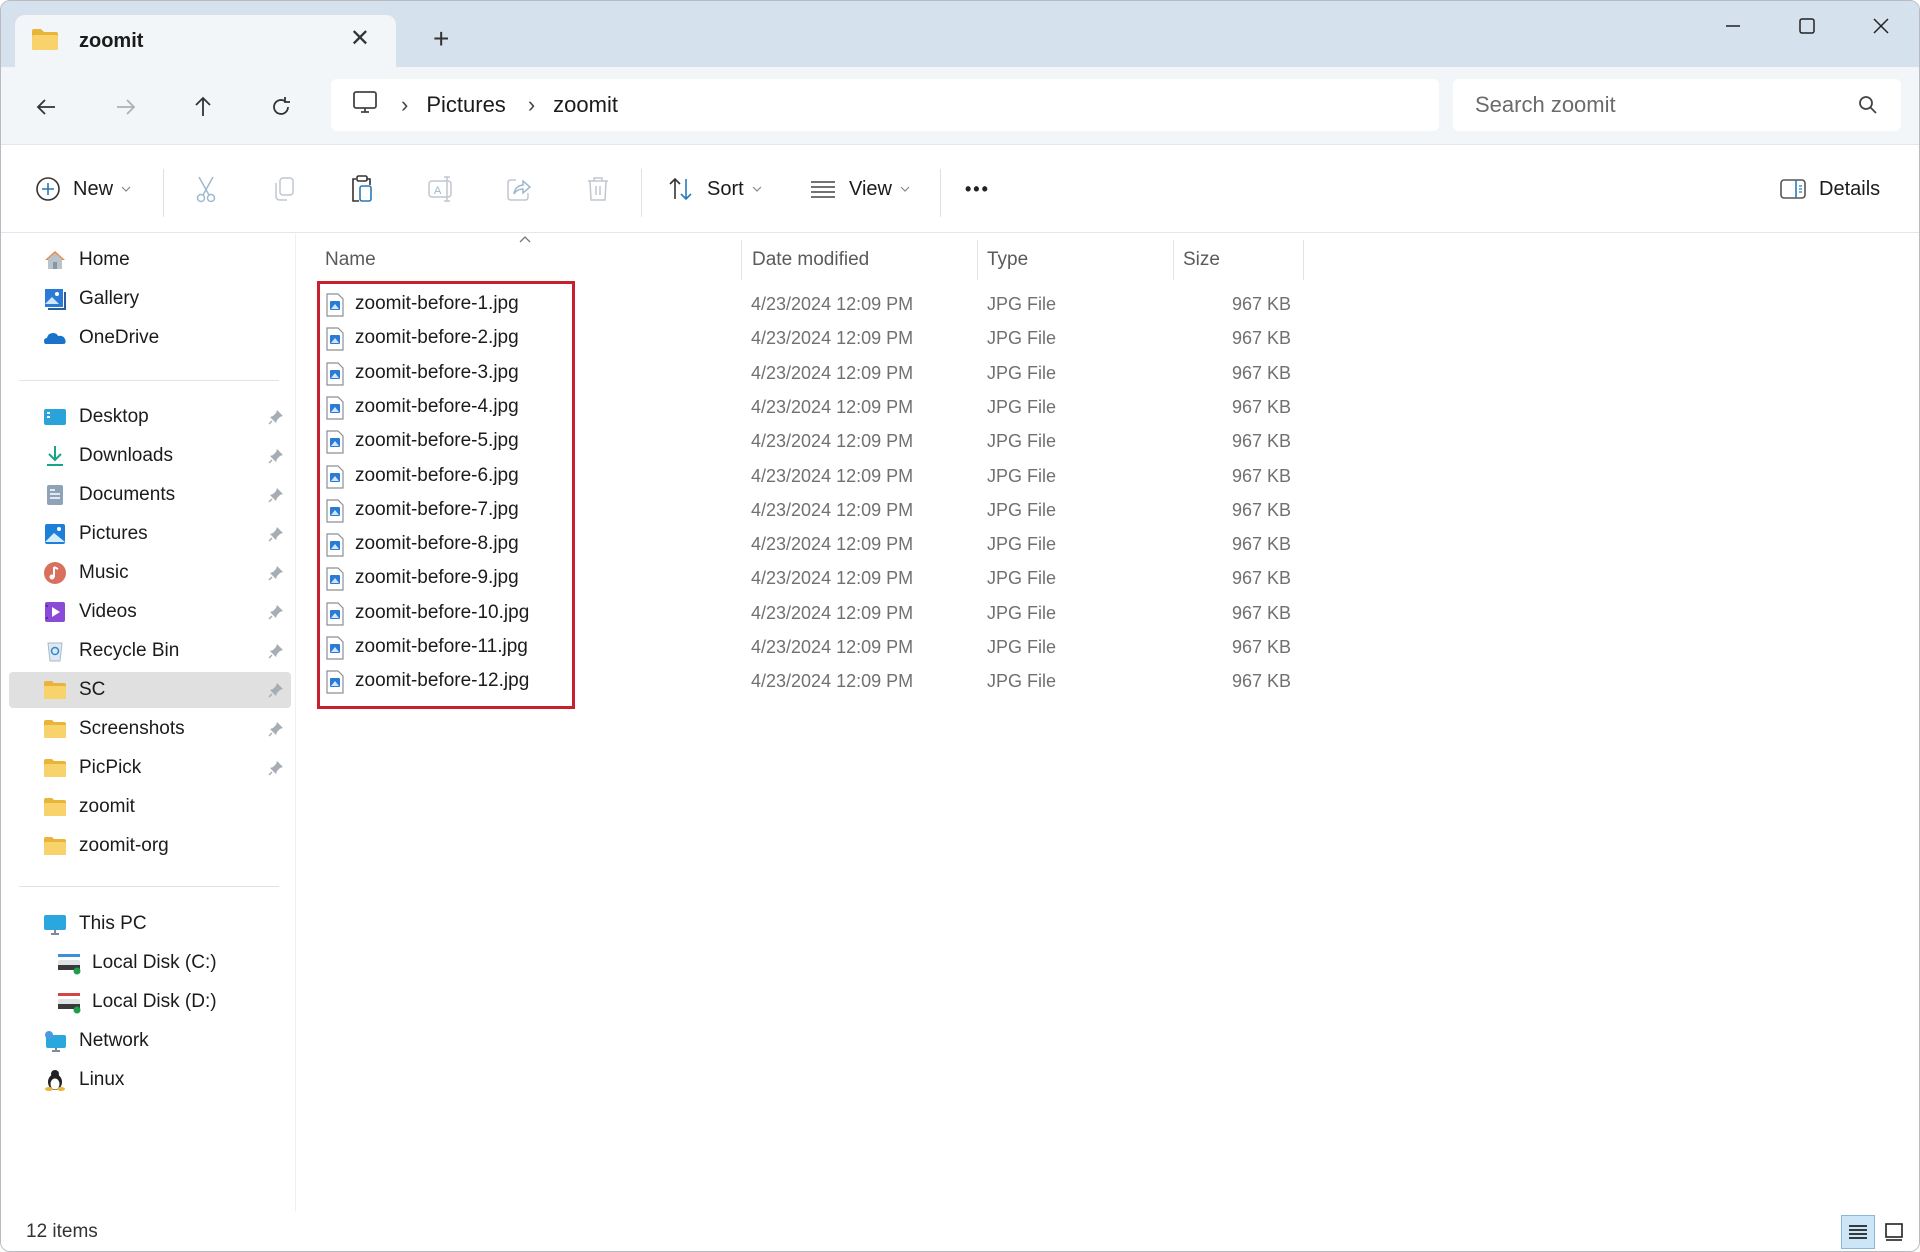 The width and height of the screenshot is (1920, 1252). Describe the element at coordinates (150, 417) in the screenshot. I see `sidebar-item-desktop: Desktop` at that location.